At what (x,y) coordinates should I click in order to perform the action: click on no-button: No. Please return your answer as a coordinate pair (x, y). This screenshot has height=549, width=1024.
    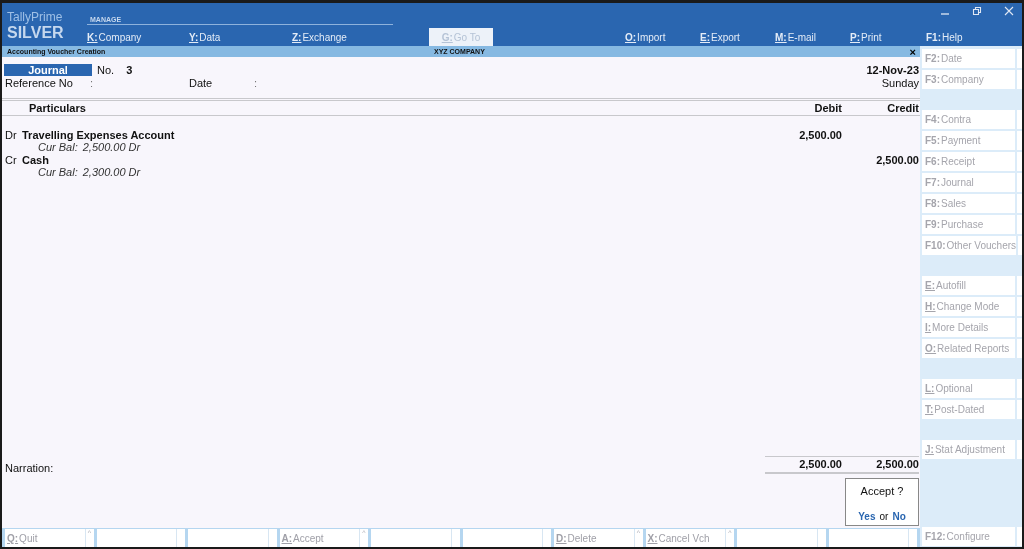
    Looking at the image, I should click on (899, 516).